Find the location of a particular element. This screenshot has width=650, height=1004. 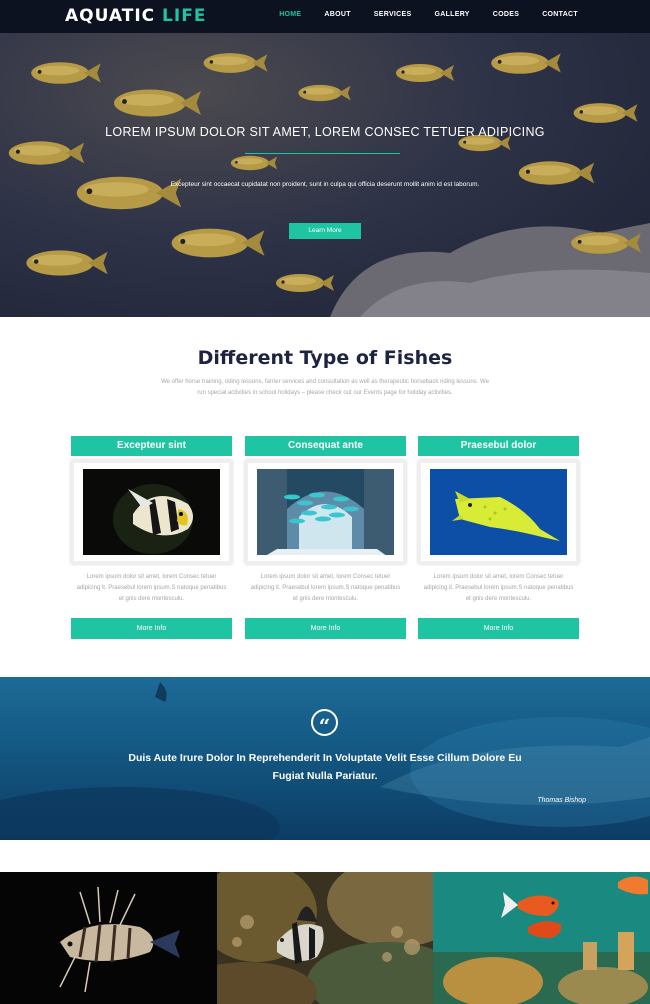

section-title: Different Type of Fishes is located at coordinates (325, 358).